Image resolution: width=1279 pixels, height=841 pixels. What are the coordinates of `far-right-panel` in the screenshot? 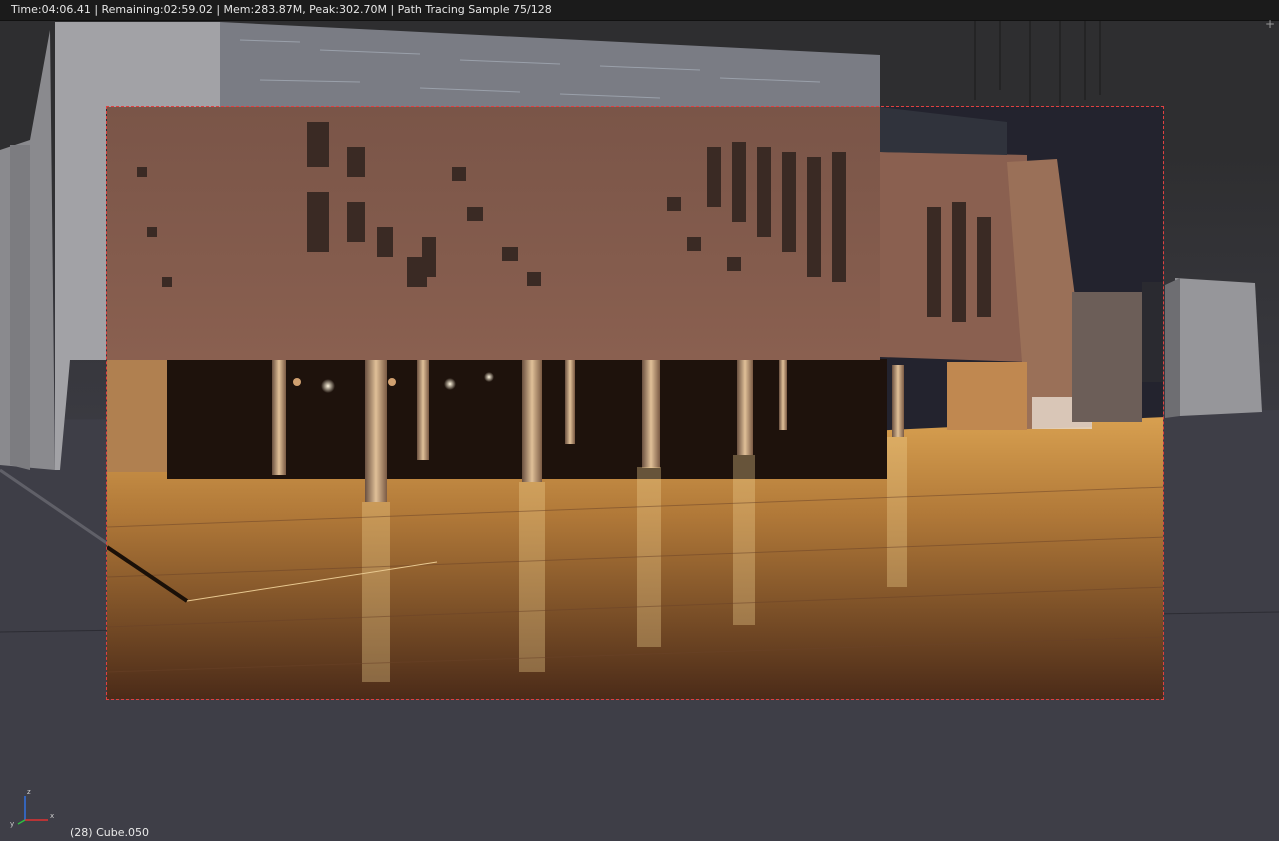 It's located at (1152, 332).